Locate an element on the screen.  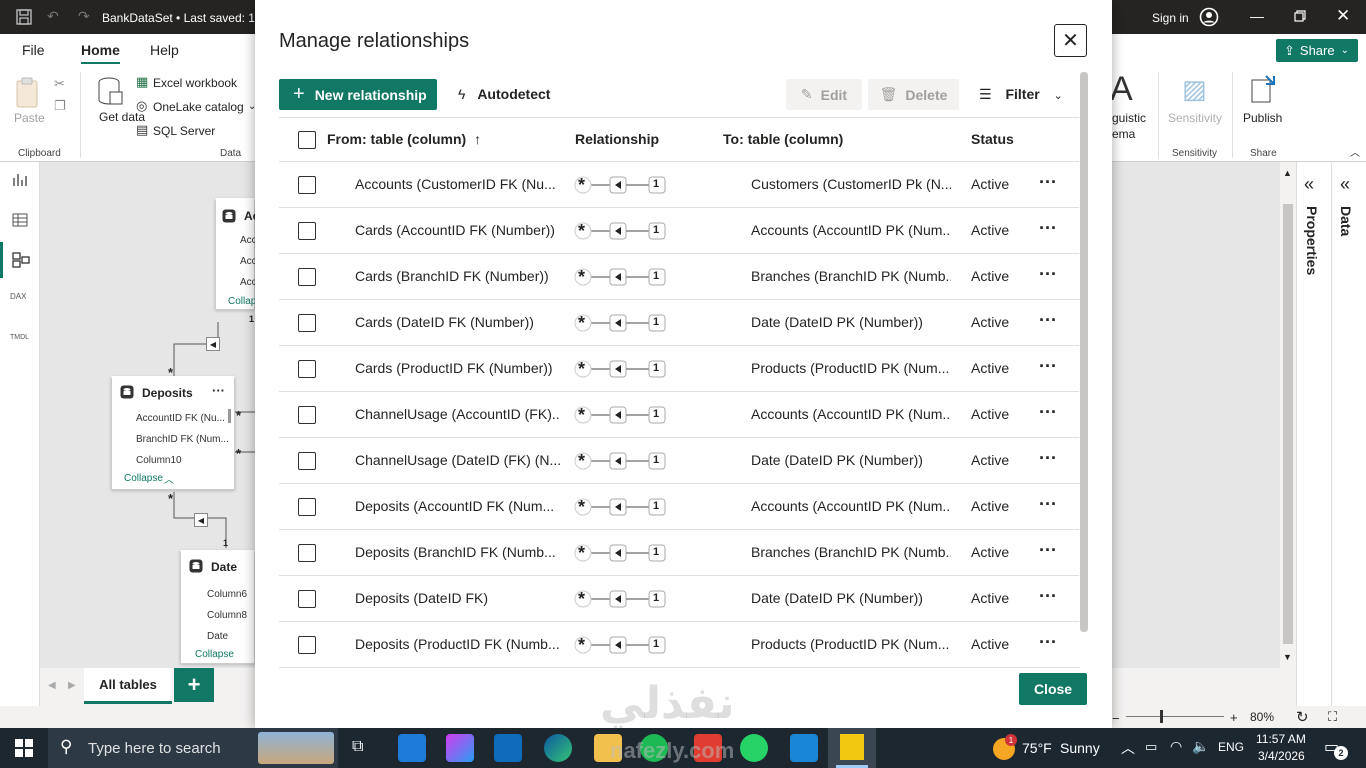
chevron-right-icon: ▶ is located at coordinates (72, 685).